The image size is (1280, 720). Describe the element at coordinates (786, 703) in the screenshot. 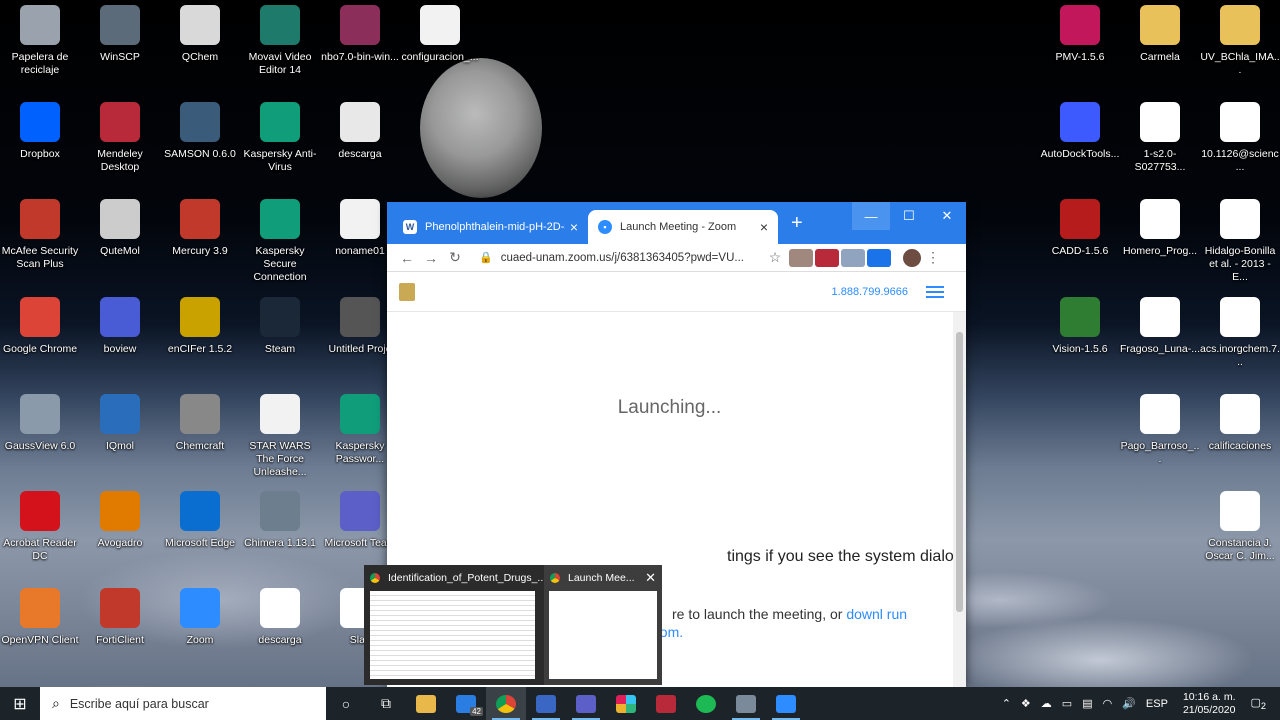

I see `zoom-taskbar-icon` at that location.